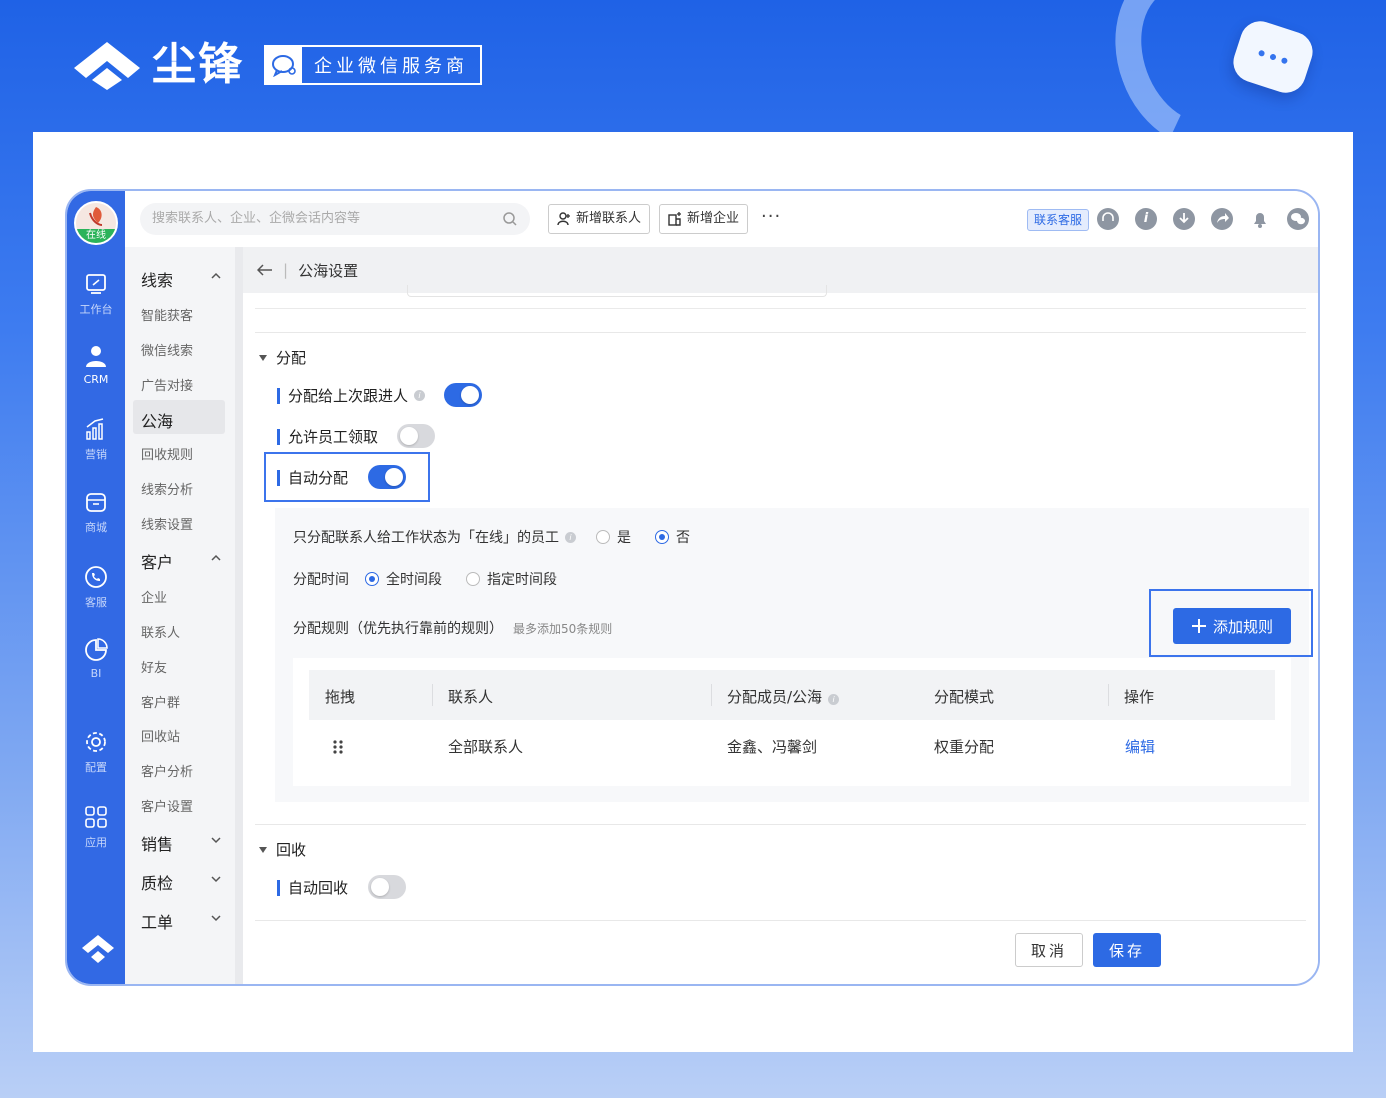 Image resolution: width=1386 pixels, height=1098 pixels. I want to click on more-menu-button: ···, so click(771, 217).